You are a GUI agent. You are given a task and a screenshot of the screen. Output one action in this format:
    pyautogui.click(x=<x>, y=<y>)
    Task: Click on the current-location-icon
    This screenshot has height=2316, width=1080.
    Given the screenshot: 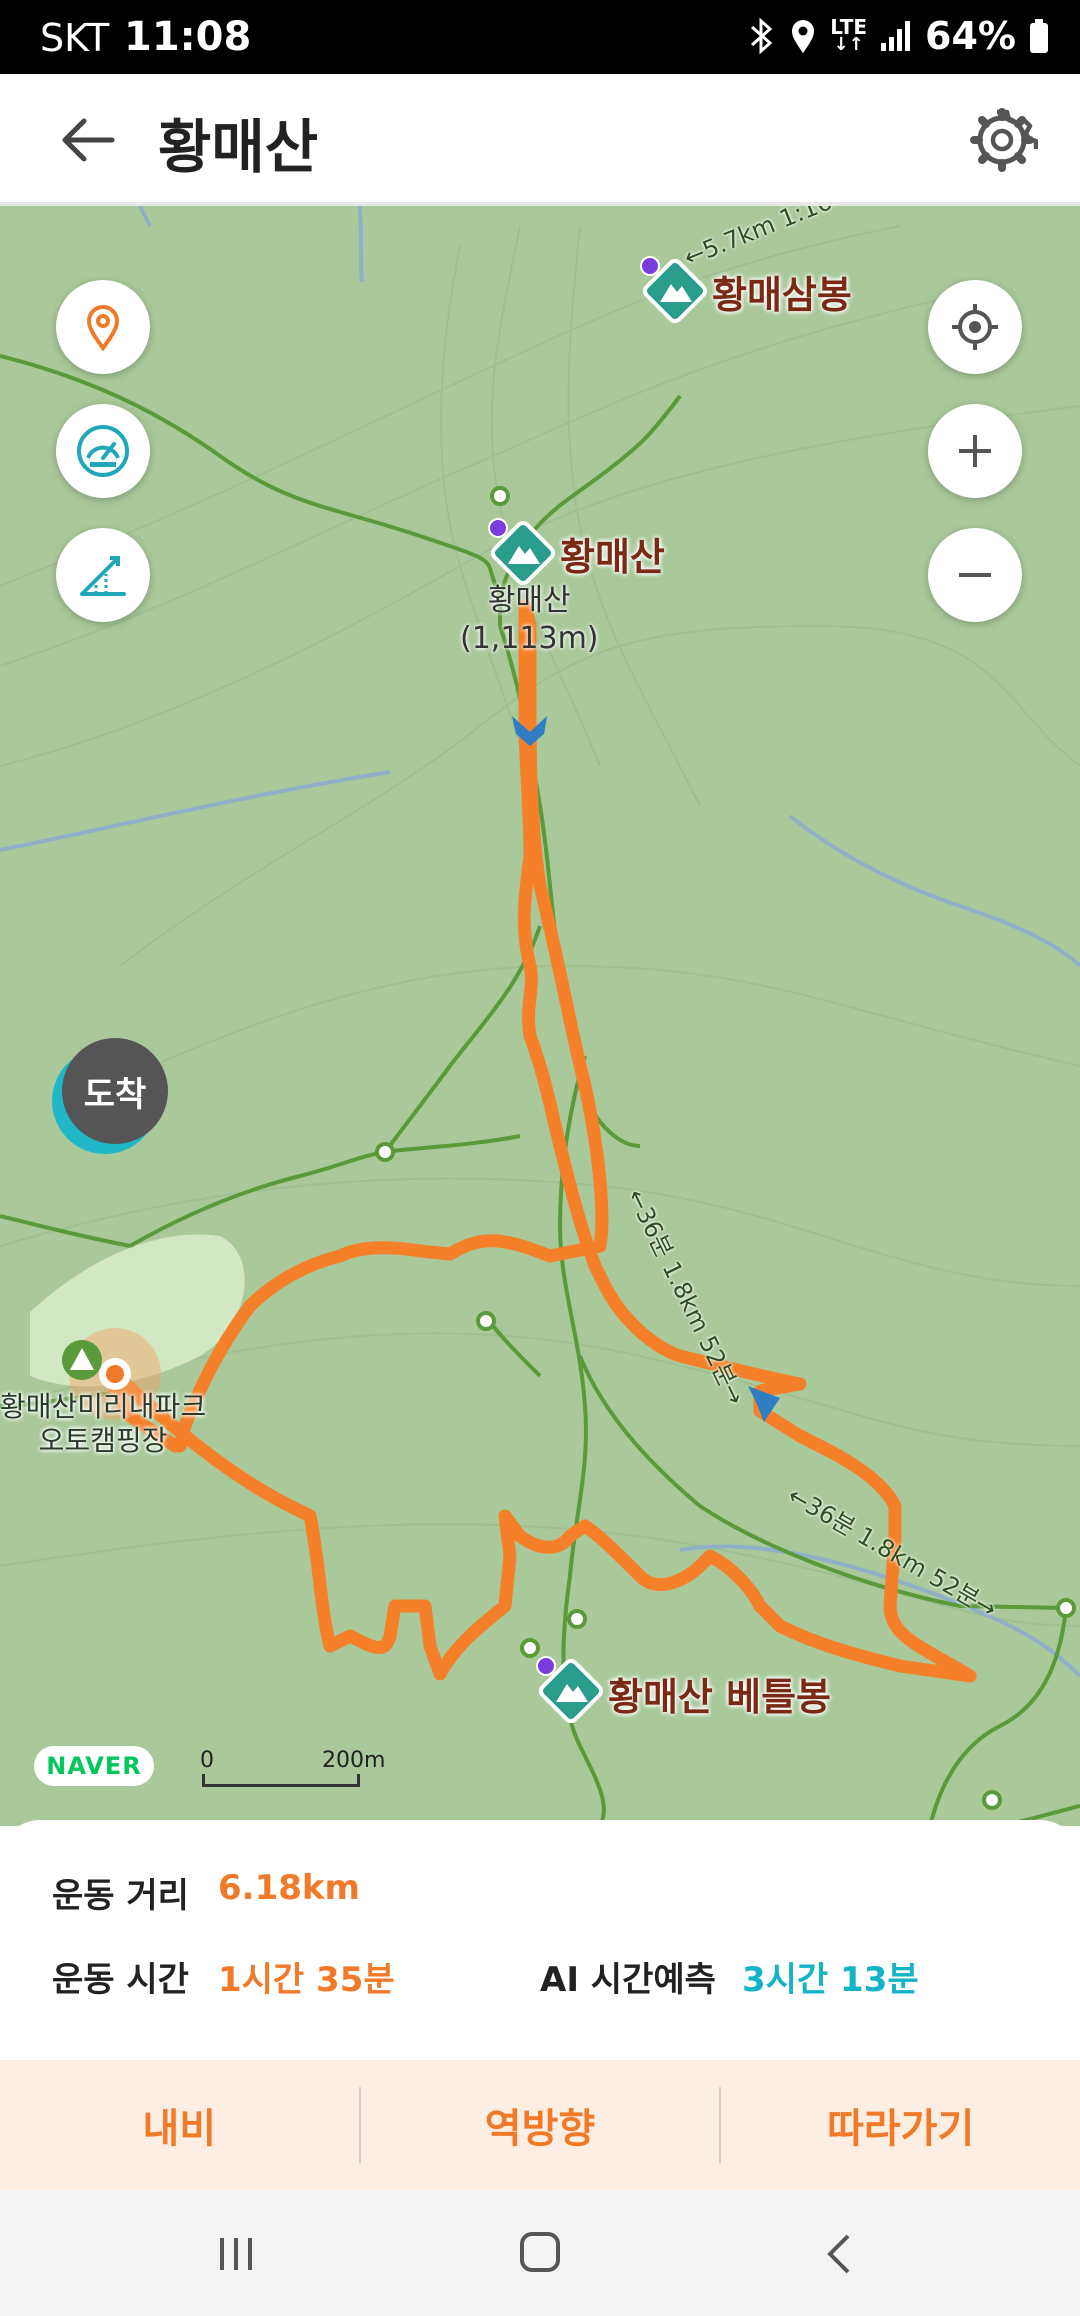 What is the action you would take?
    pyautogui.click(x=975, y=327)
    